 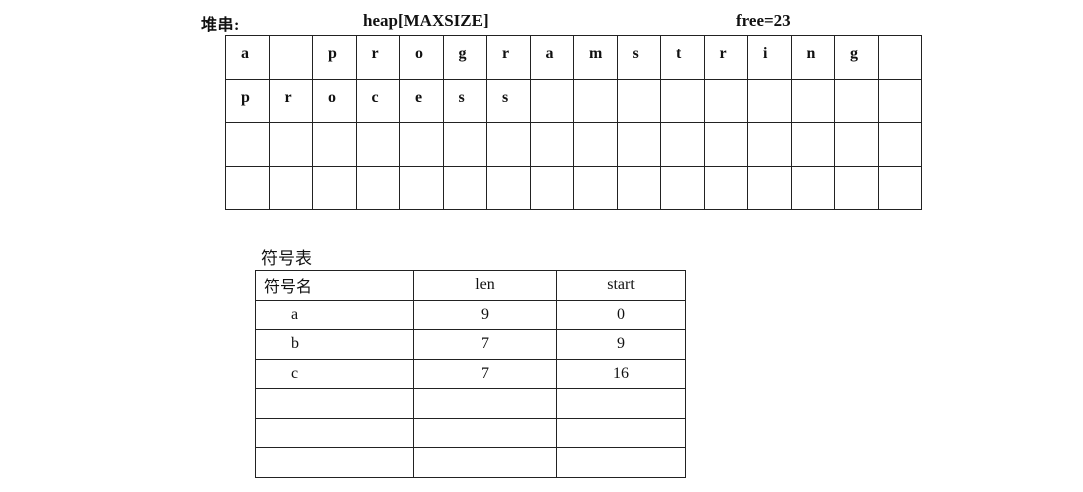 What do you see at coordinates (683, 58) in the screenshot?
I see `heap-cell: t` at bounding box center [683, 58].